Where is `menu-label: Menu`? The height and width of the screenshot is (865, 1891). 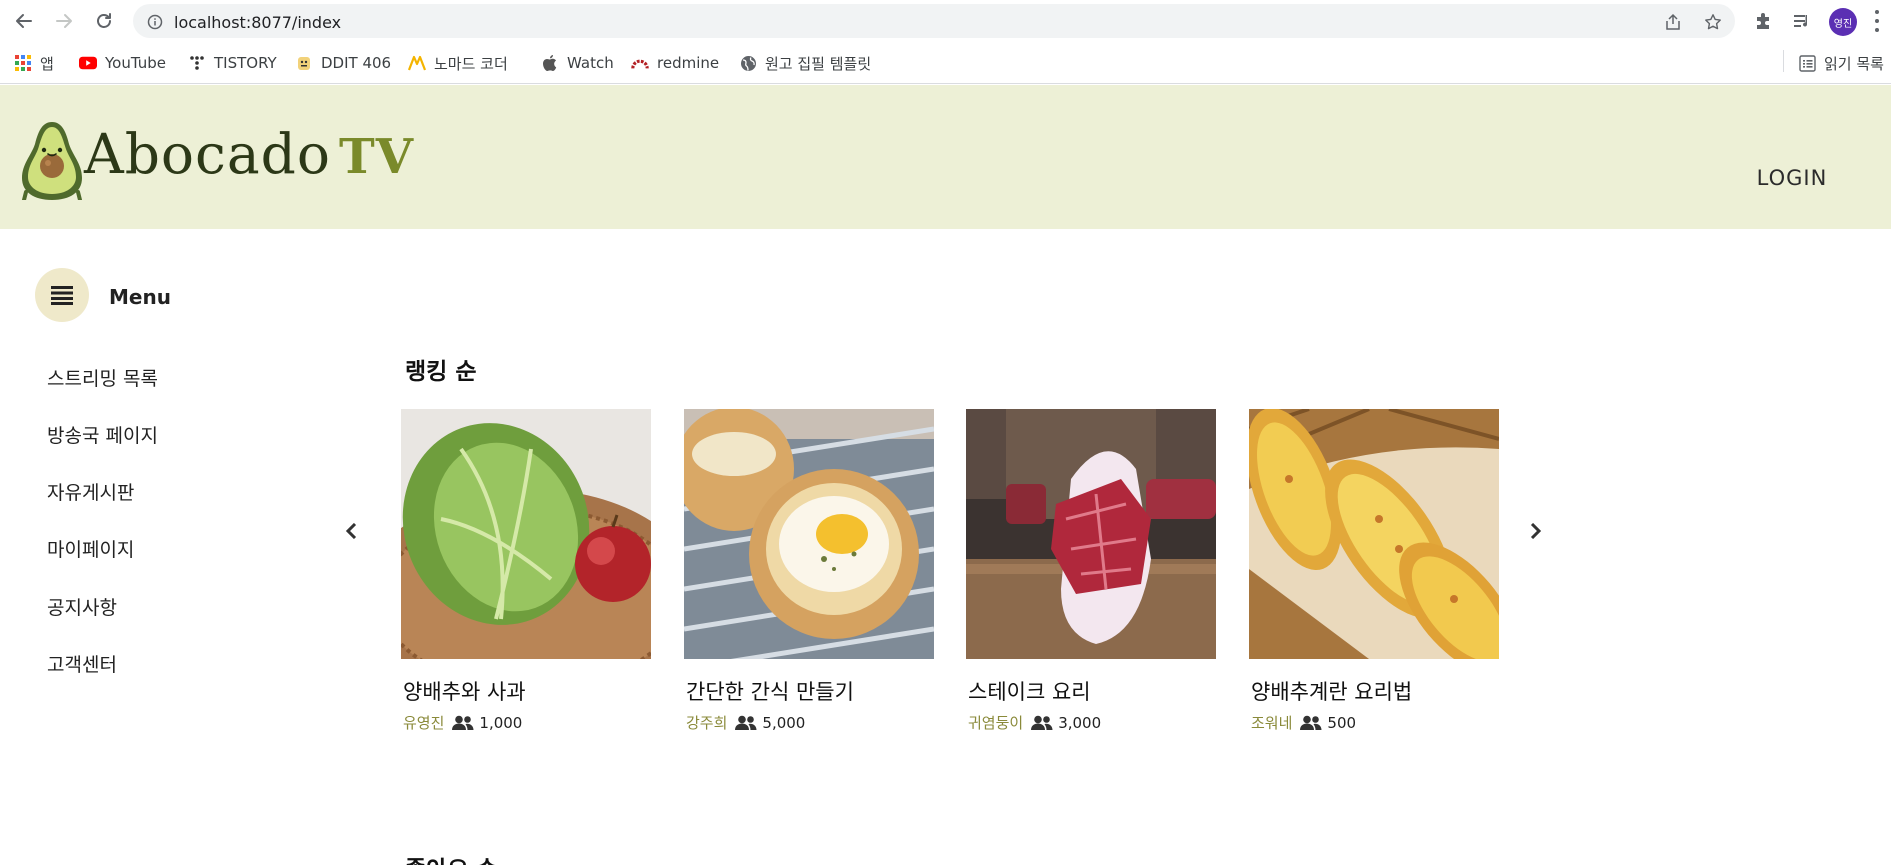 menu-label: Menu is located at coordinates (140, 297).